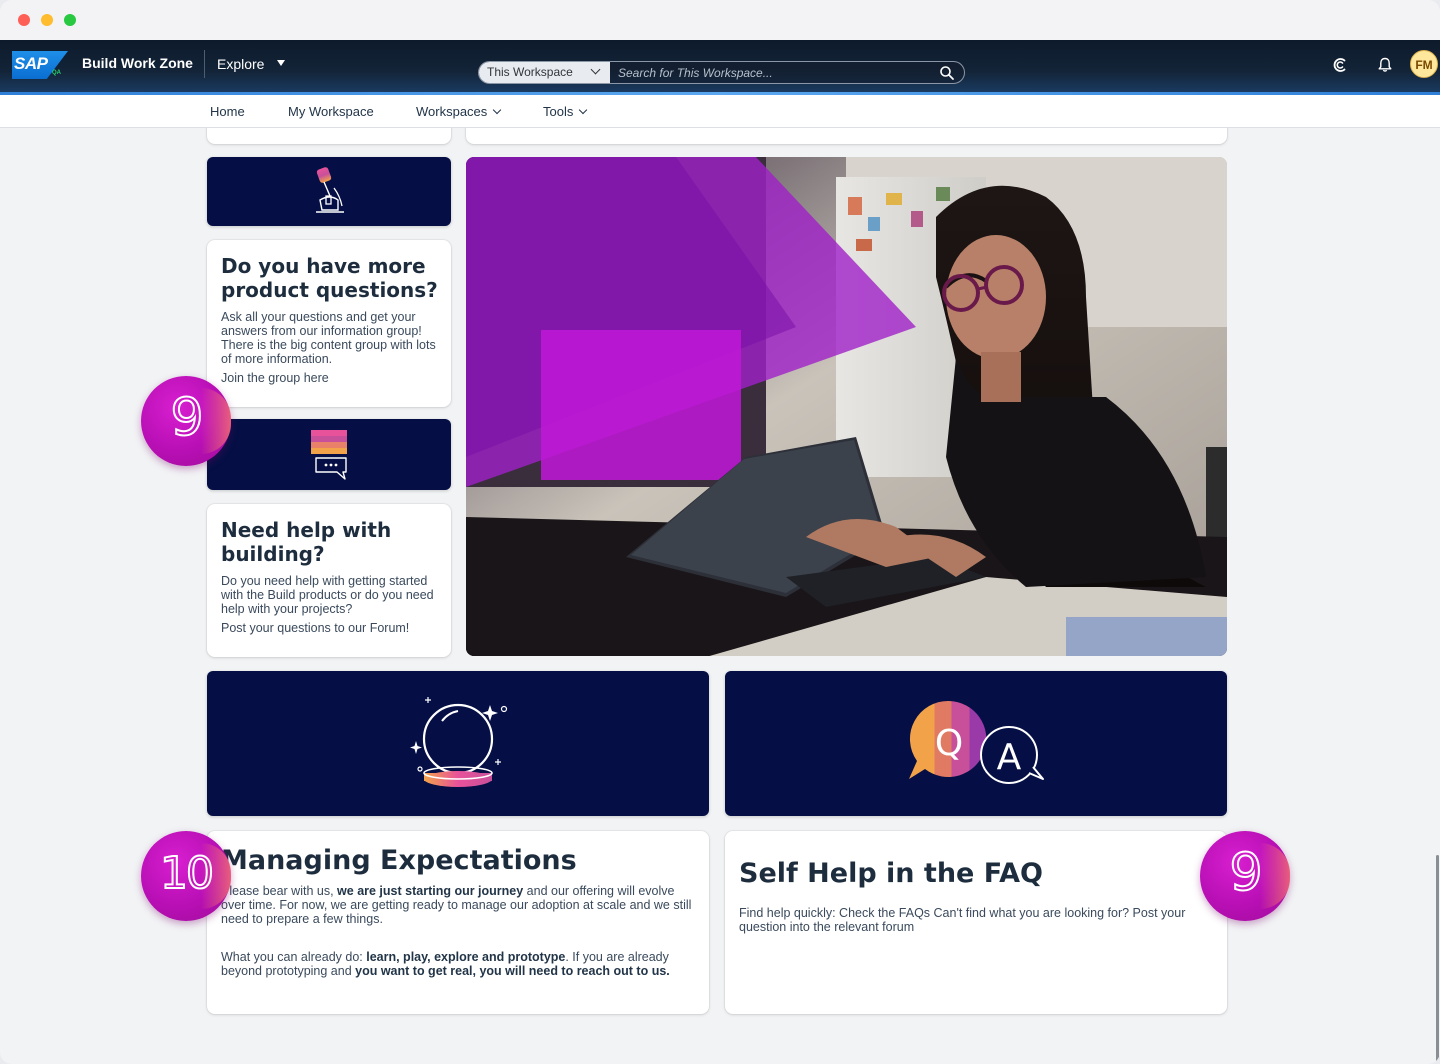  I want to click on caret-down-icon, so click(281, 63).